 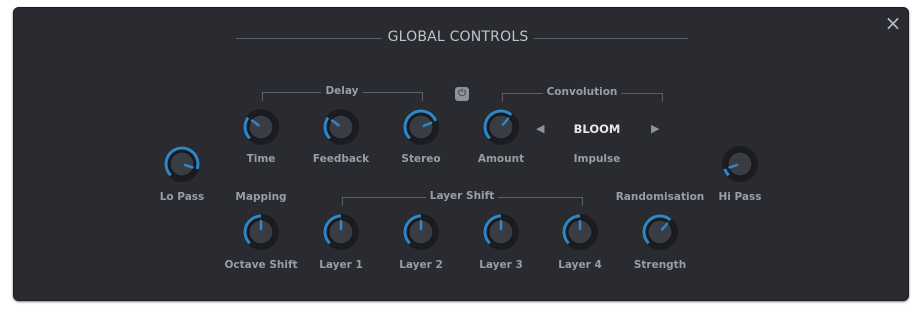 I want to click on layer-3-knob, so click(x=501, y=232).